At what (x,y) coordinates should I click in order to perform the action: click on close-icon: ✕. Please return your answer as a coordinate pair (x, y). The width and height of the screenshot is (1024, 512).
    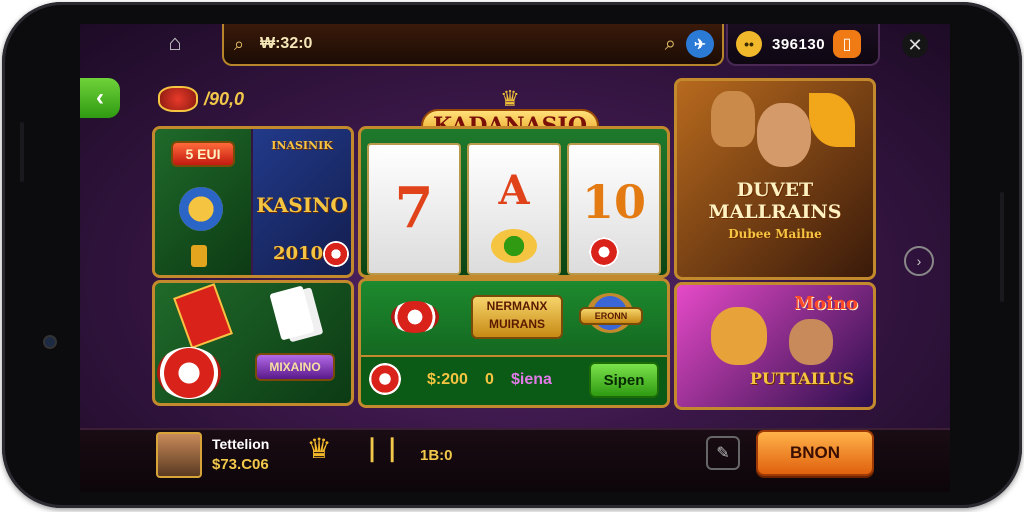
    Looking at the image, I should click on (915, 45).